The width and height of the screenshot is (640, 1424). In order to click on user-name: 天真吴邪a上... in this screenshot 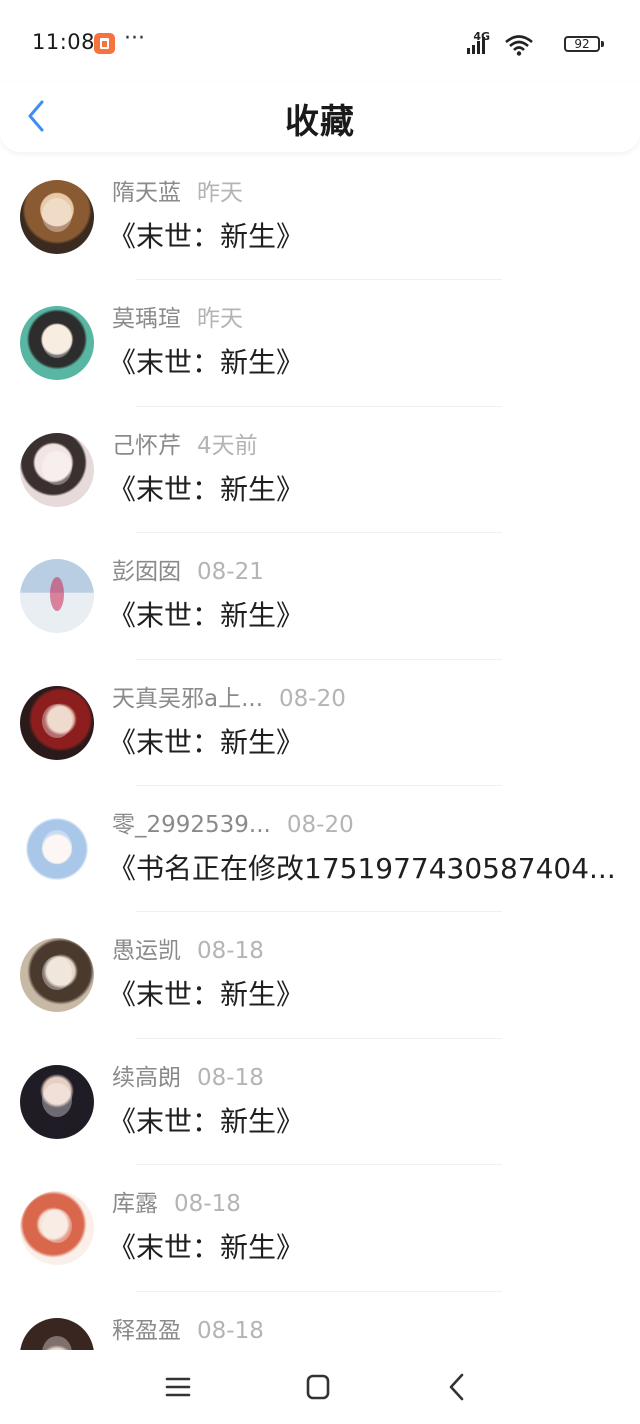, I will do `click(187, 699)`.